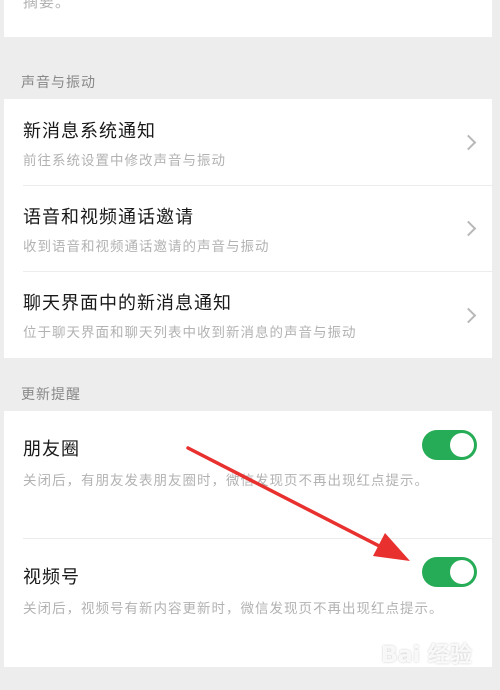 The image size is (500, 690). I want to click on setting-new-message-system-notification: 新消息系统通知 前往系统设置中修改声音与振动, so click(248, 142).